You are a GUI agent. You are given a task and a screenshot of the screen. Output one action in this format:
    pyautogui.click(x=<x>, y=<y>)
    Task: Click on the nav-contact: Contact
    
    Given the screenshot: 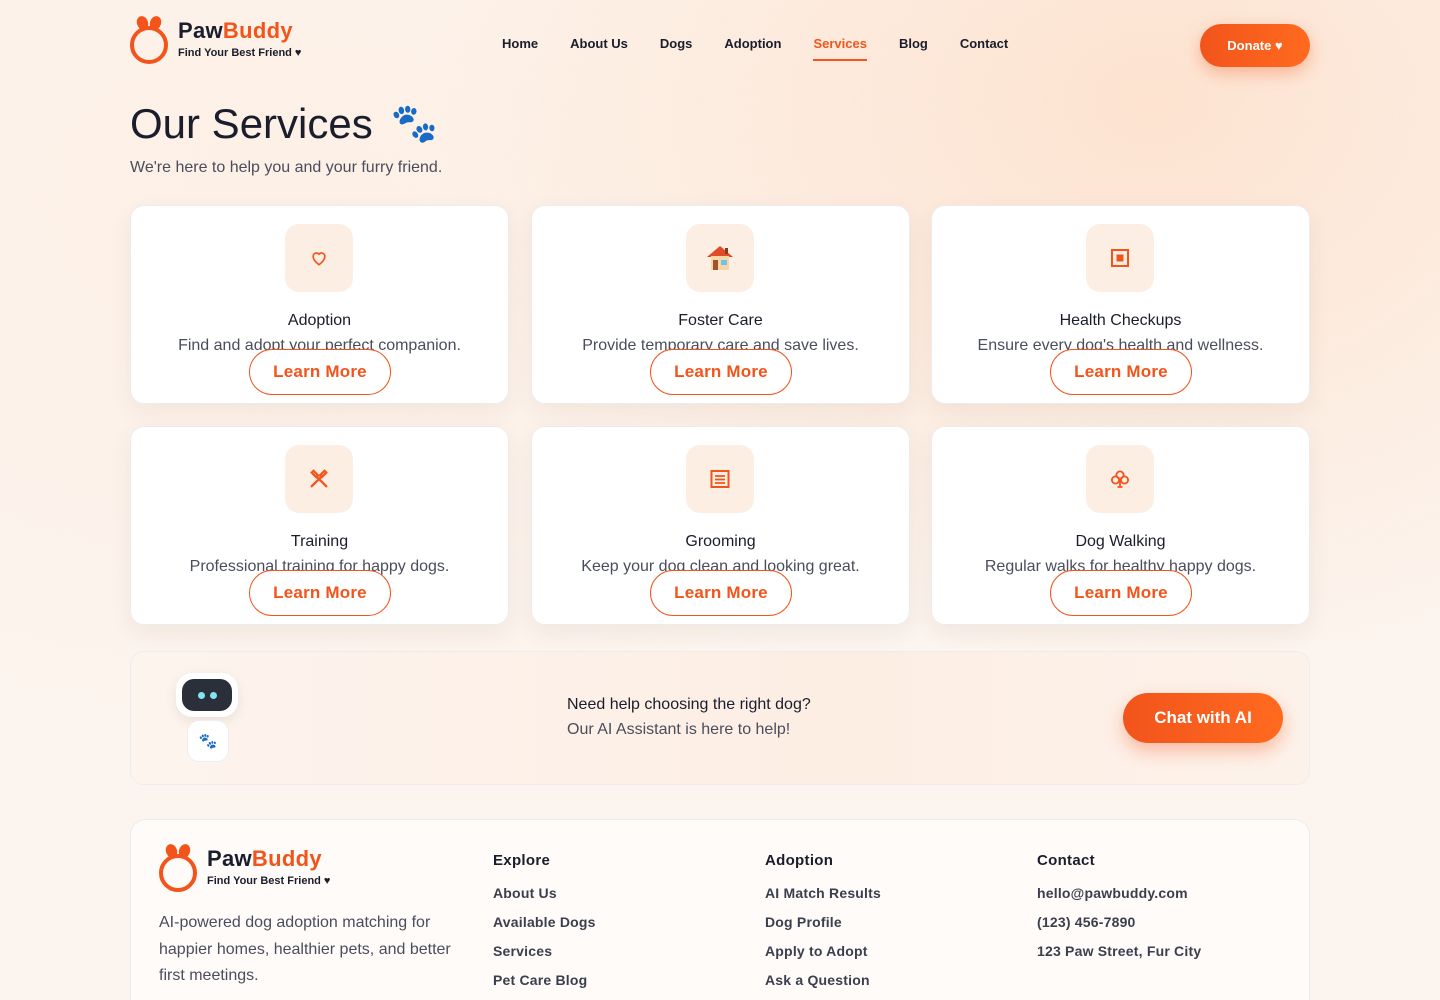 What is the action you would take?
    pyautogui.click(x=984, y=48)
    